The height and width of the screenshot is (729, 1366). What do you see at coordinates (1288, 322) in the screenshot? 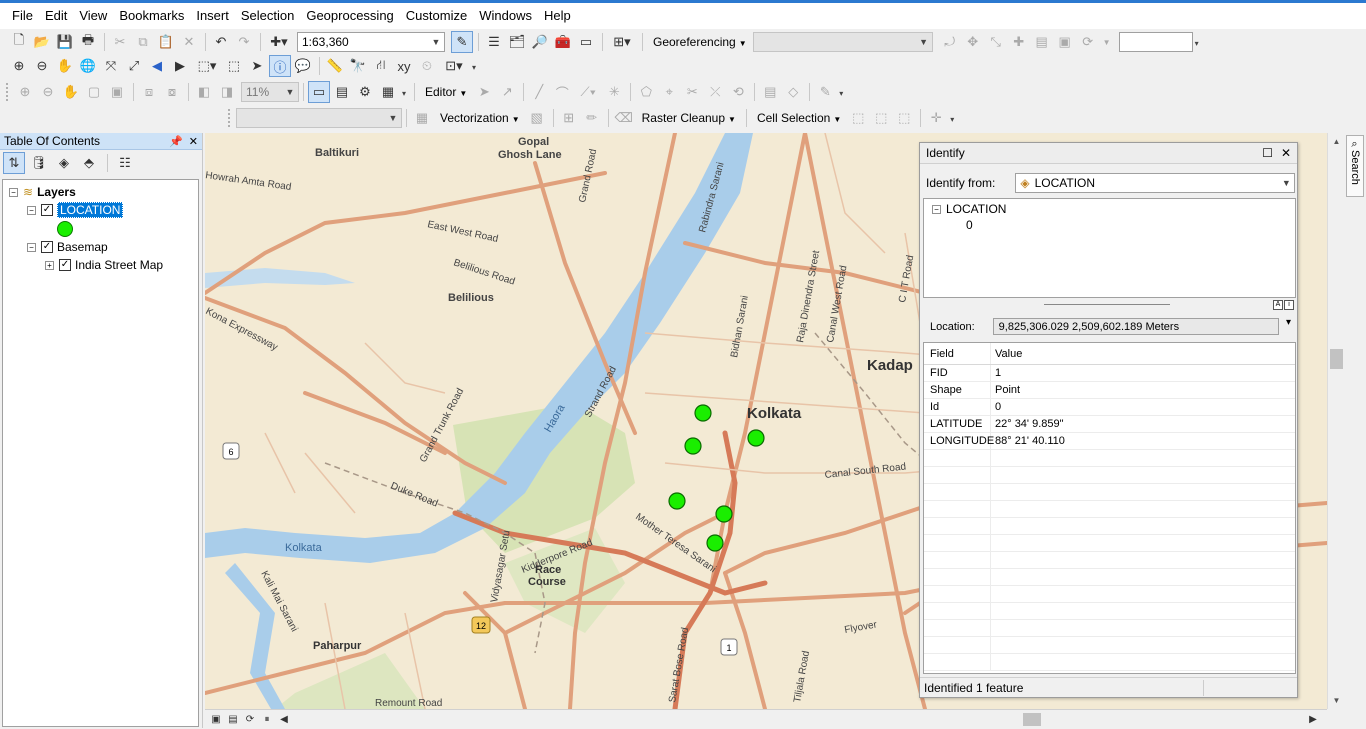
I see `location-options-icon: ▾` at bounding box center [1288, 322].